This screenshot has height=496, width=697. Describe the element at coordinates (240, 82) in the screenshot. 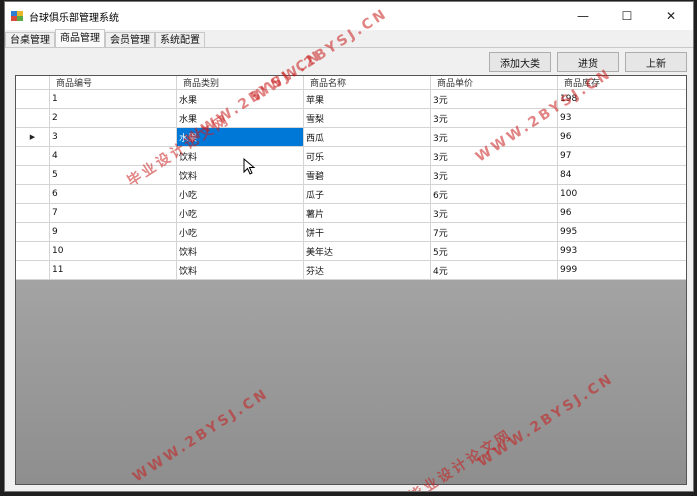

I see `column-header-category: 商品类别` at that location.